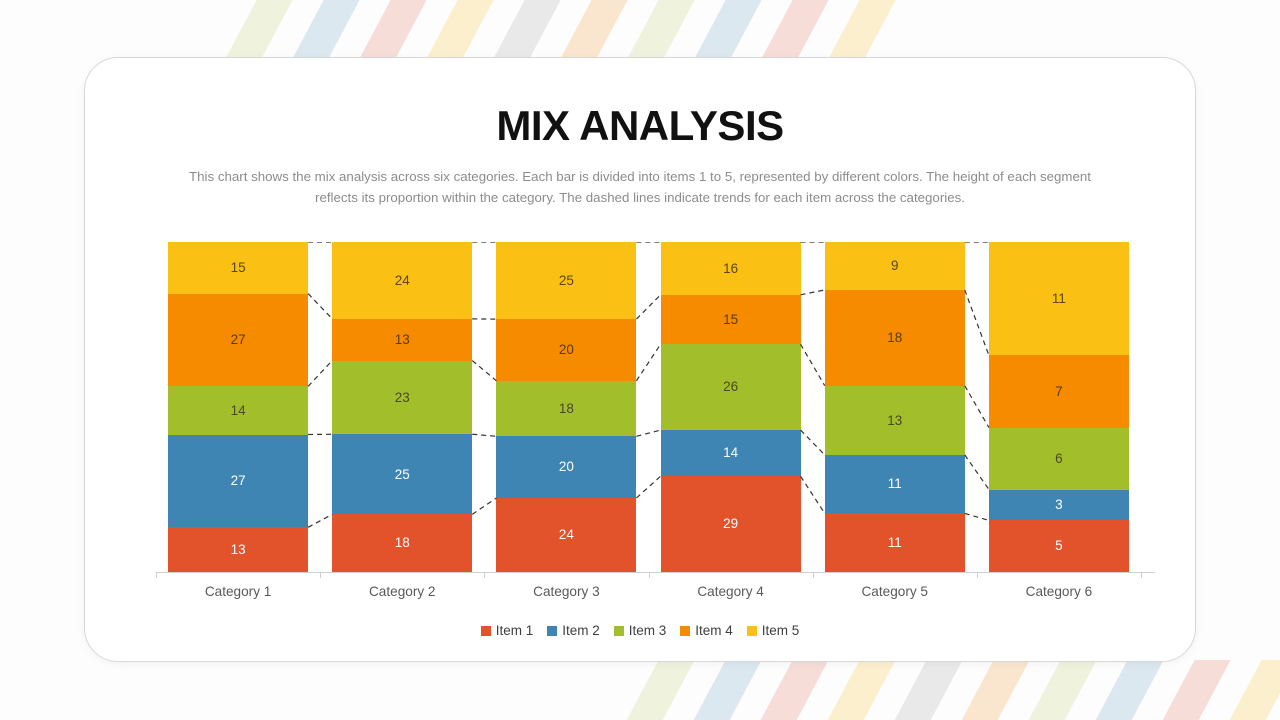  What do you see at coordinates (514, 630) in the screenshot?
I see `legend-label: Item 1` at bounding box center [514, 630].